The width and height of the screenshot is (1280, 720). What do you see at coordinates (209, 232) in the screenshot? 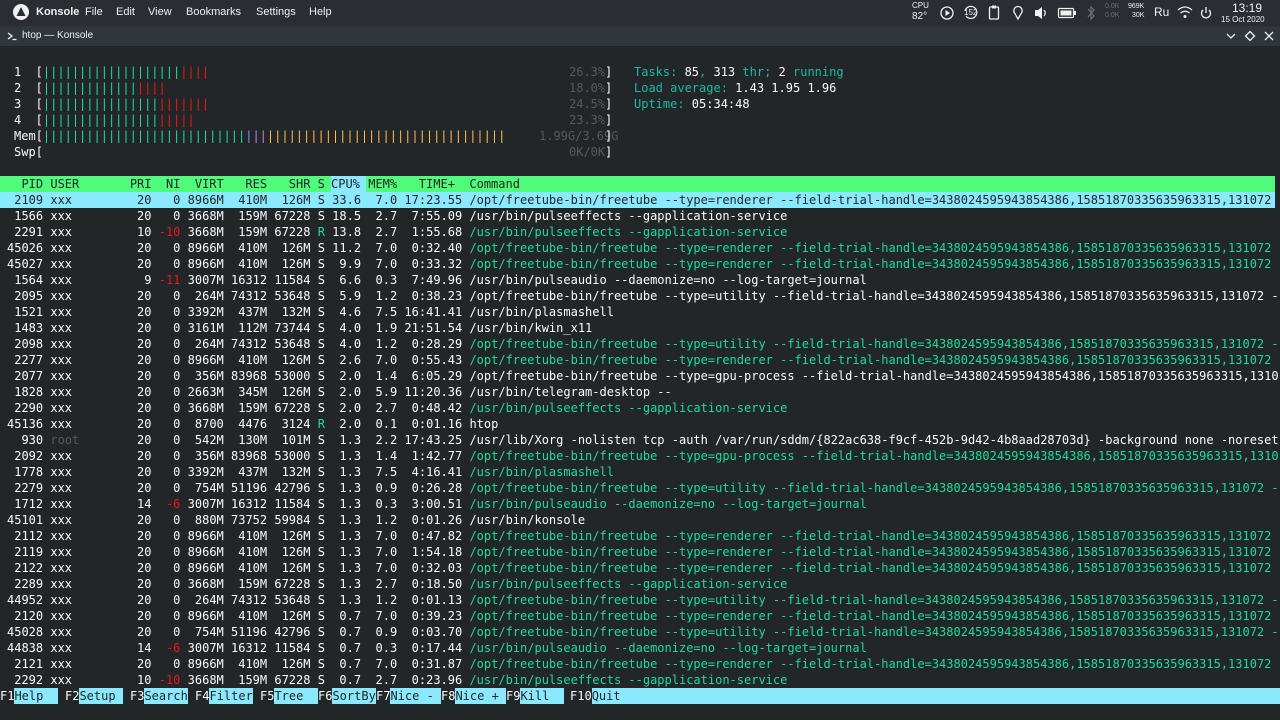
I see `process-virt: 3668M` at bounding box center [209, 232].